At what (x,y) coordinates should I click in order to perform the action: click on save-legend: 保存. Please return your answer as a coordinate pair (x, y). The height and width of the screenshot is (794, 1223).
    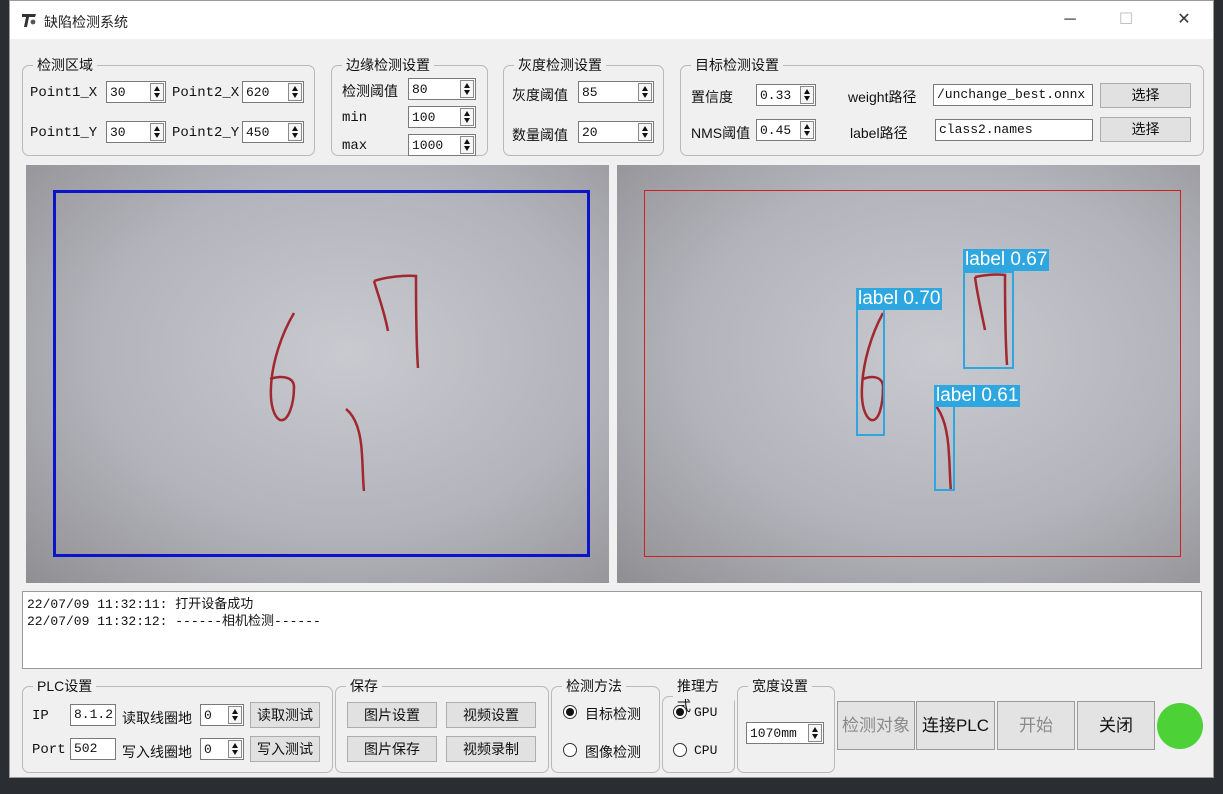
    Looking at the image, I should click on (364, 686).